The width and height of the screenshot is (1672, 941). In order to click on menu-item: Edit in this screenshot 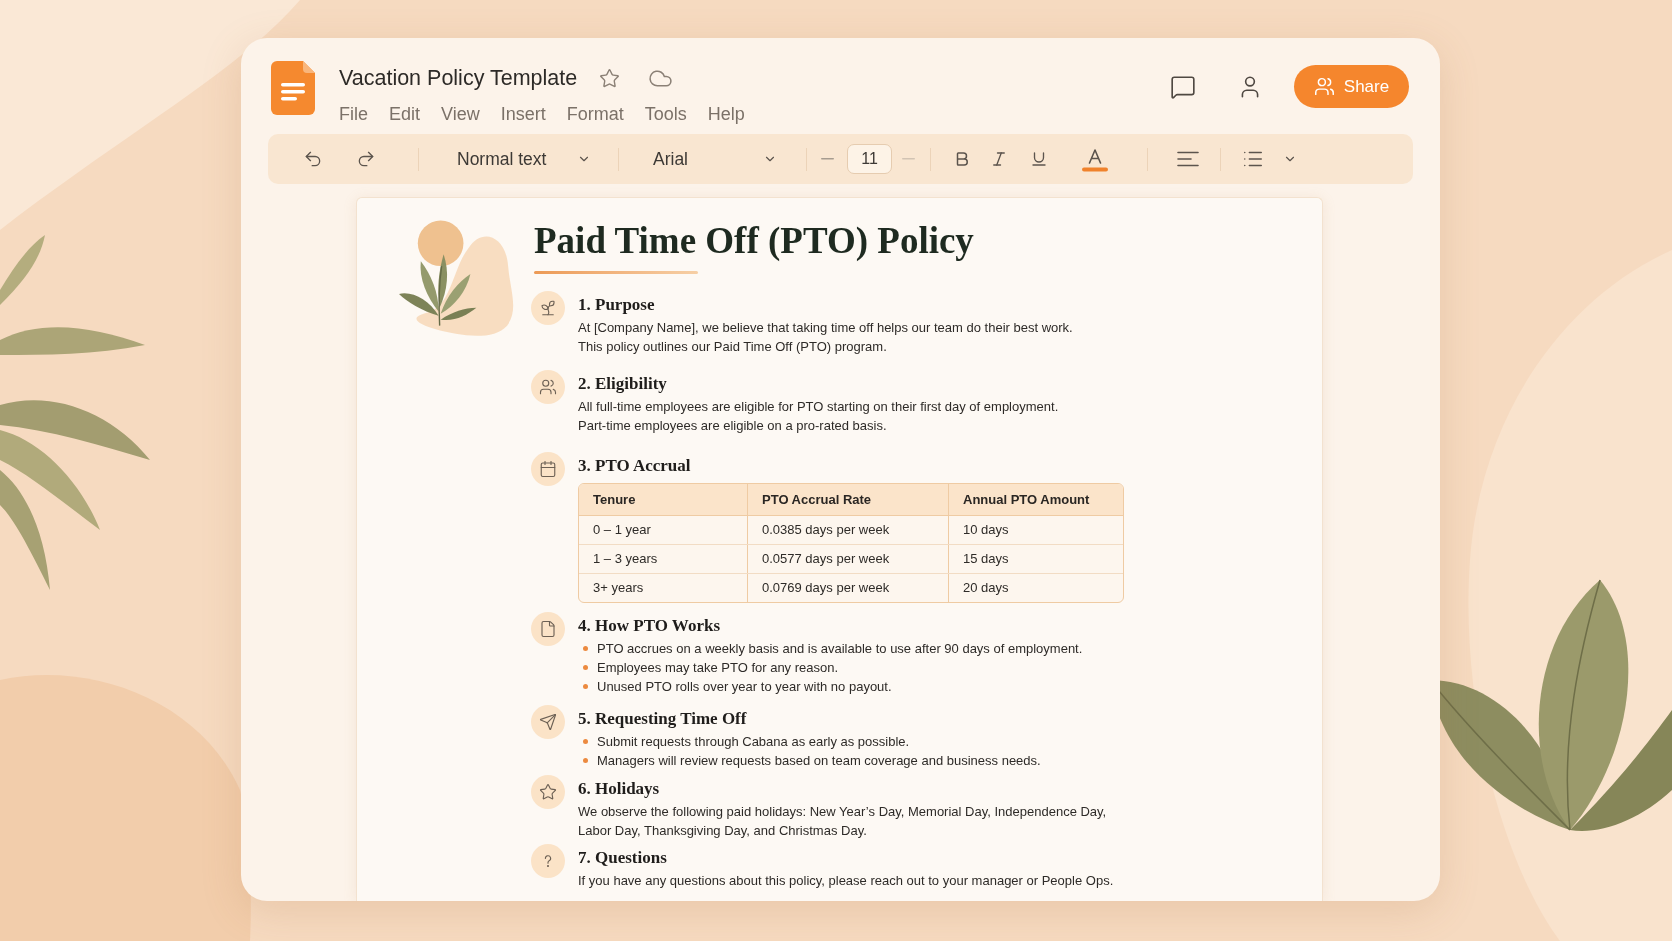, I will do `click(405, 114)`.